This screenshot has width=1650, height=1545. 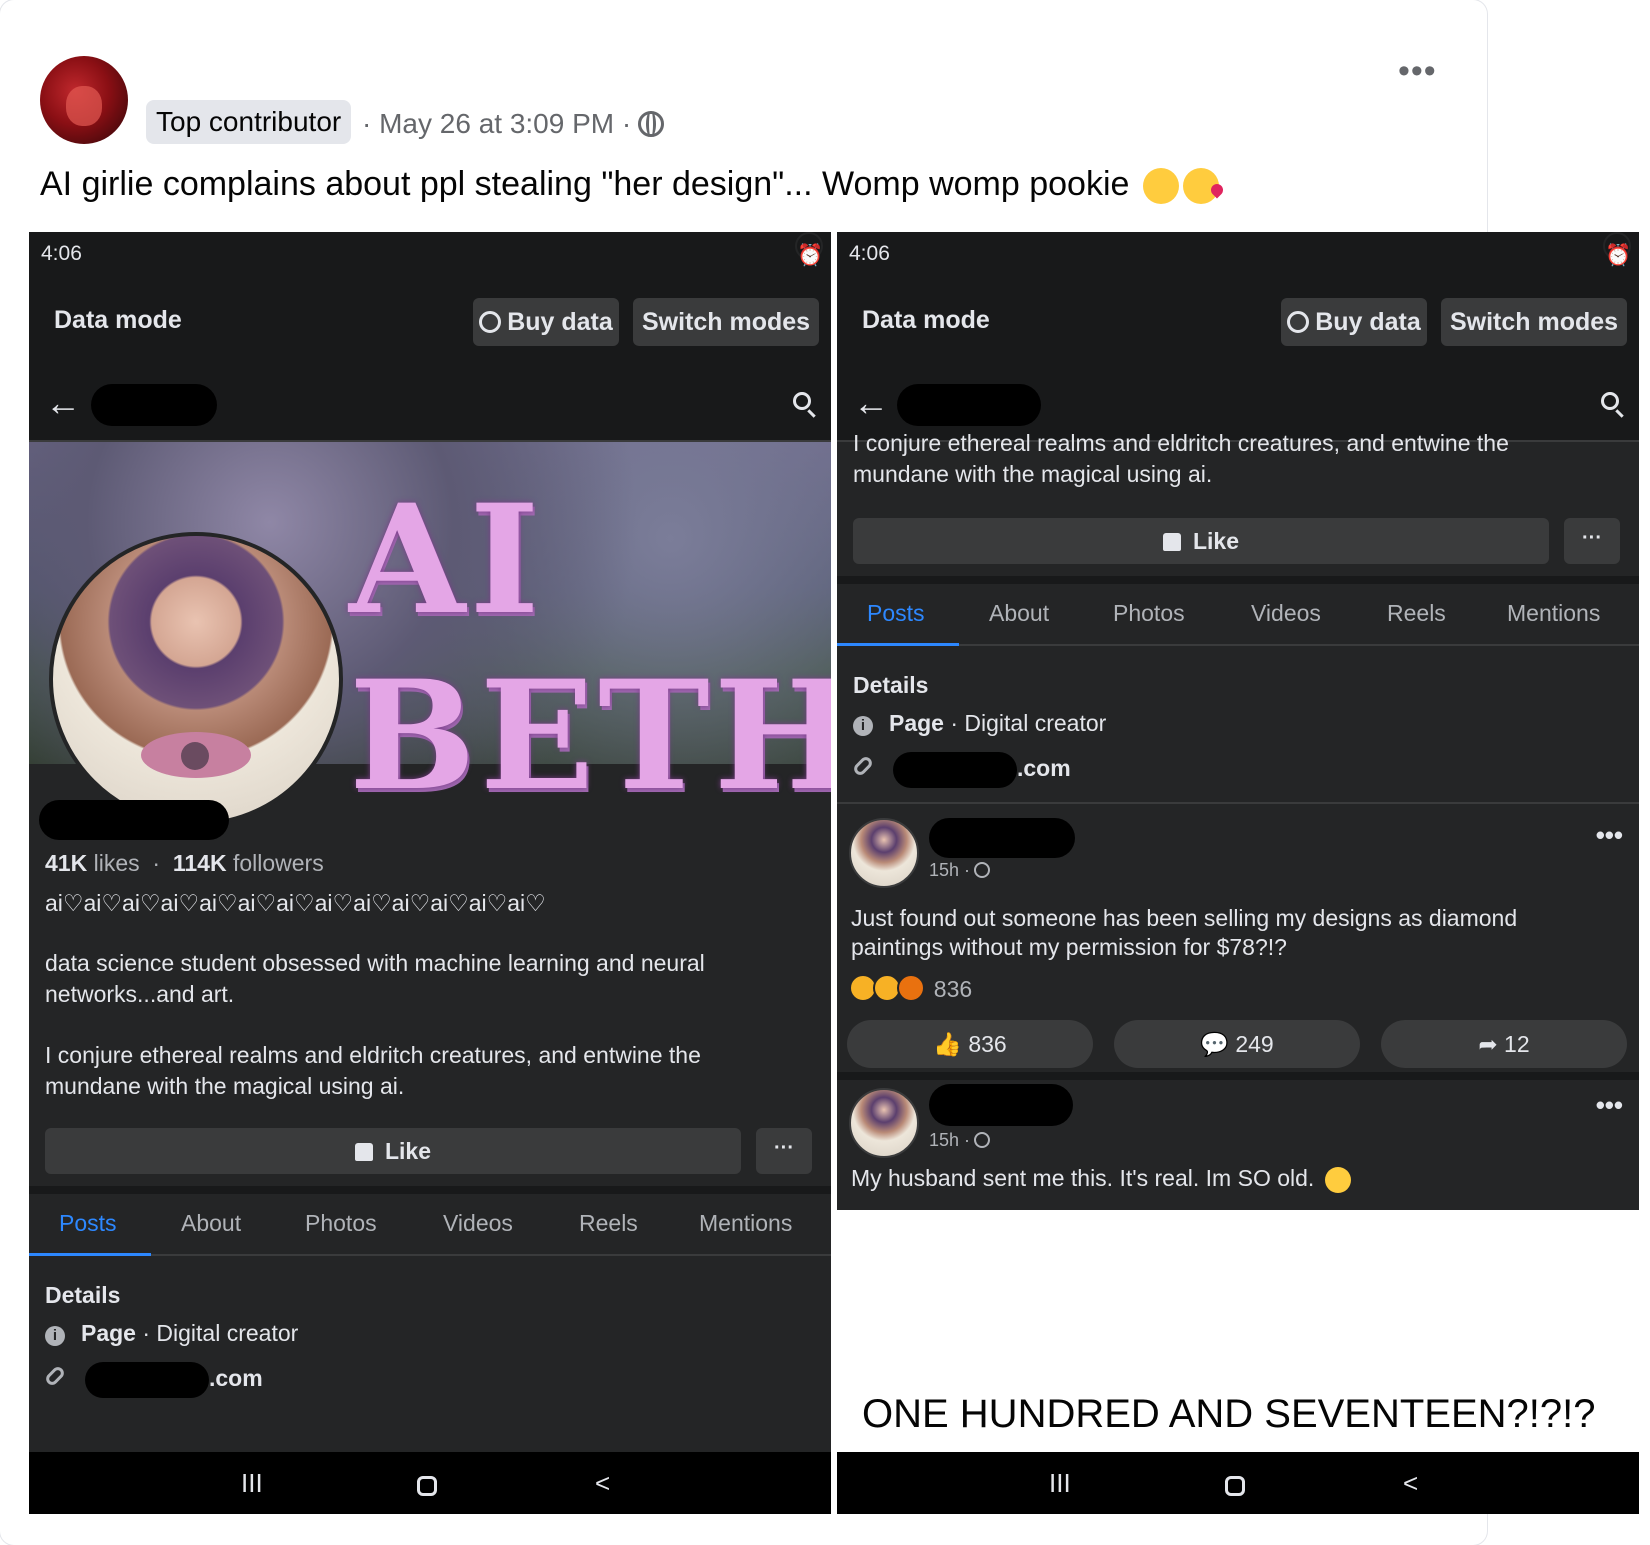 I want to click on details-category: i Page · Digital creator, so click(x=171, y=1333).